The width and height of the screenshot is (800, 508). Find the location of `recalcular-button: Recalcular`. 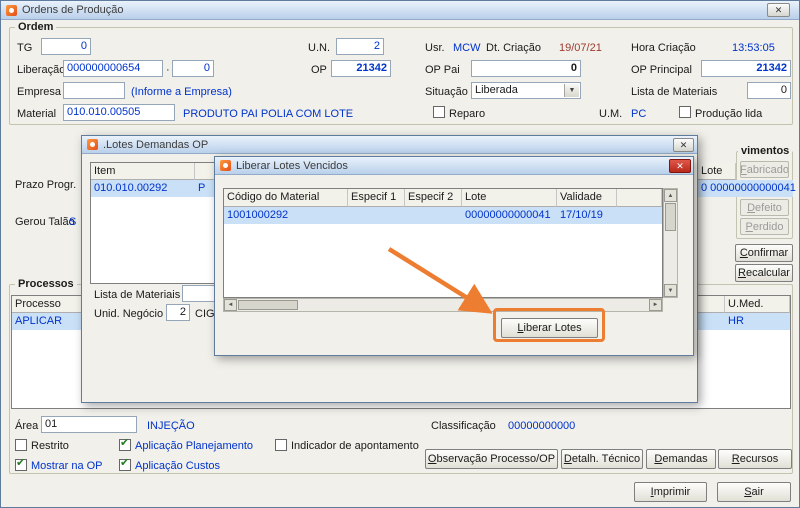

recalcular-button: Recalcular is located at coordinates (764, 273).